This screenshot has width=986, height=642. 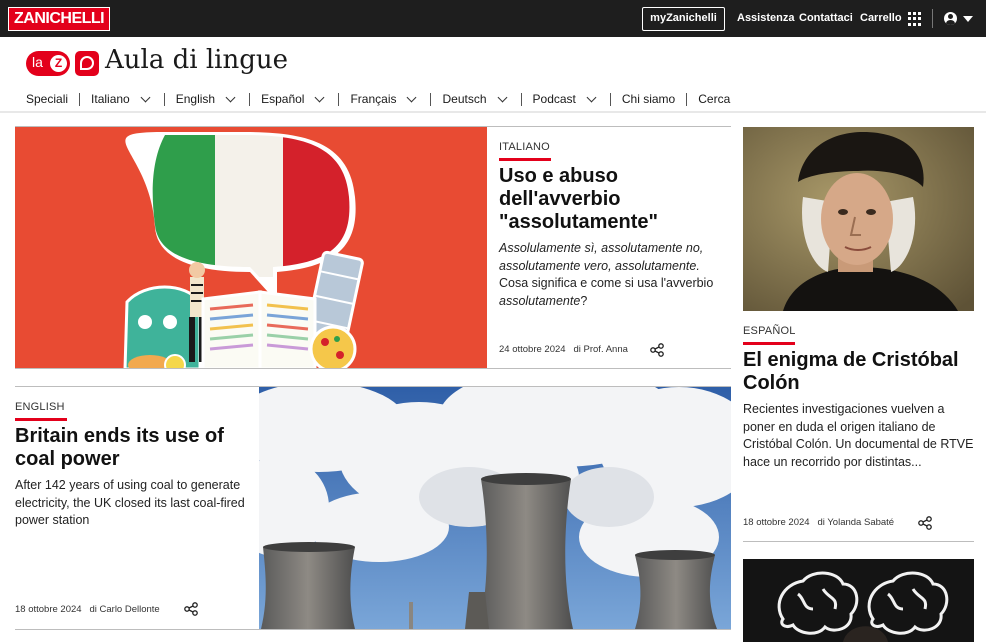 I want to click on nav-item-francais: Français, so click(x=384, y=99).